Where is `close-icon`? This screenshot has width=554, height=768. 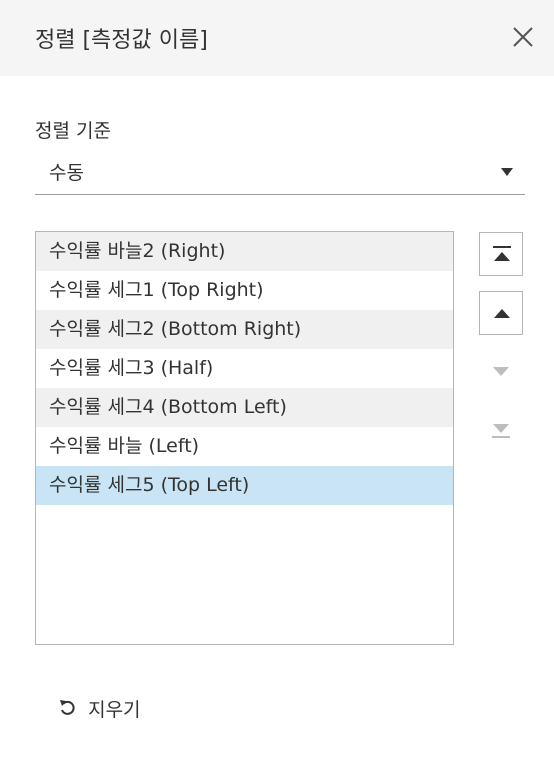
close-icon is located at coordinates (523, 37).